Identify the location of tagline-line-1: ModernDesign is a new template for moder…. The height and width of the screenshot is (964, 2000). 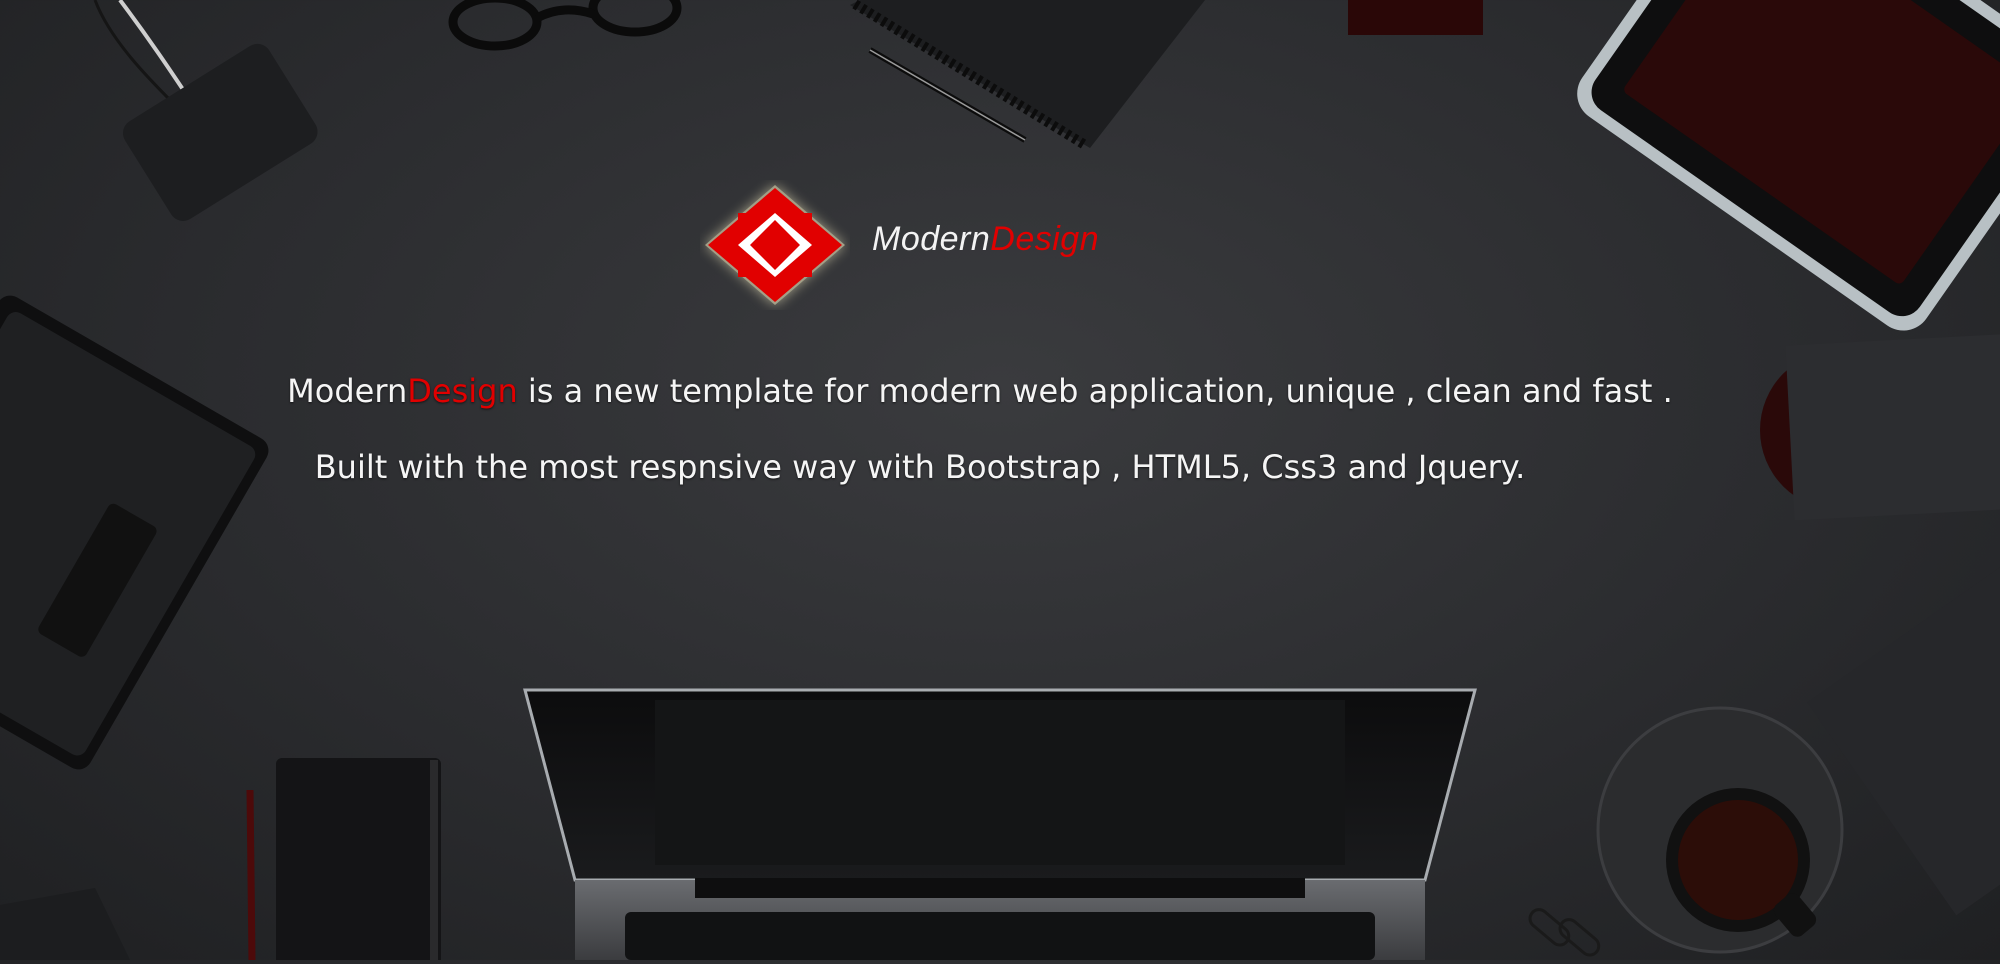
(990, 391).